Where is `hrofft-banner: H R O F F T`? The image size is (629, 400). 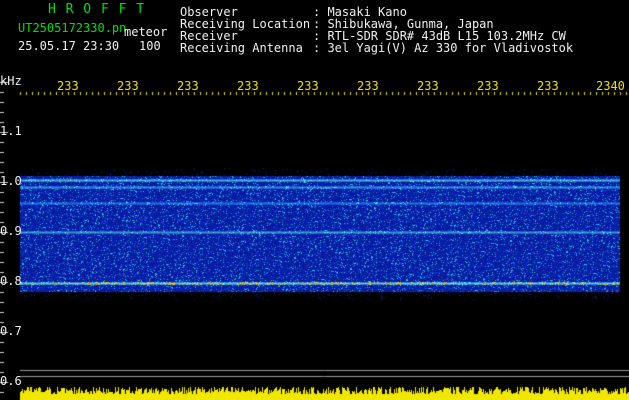
hrofft-banner: H R O F F T is located at coordinates (97, 9).